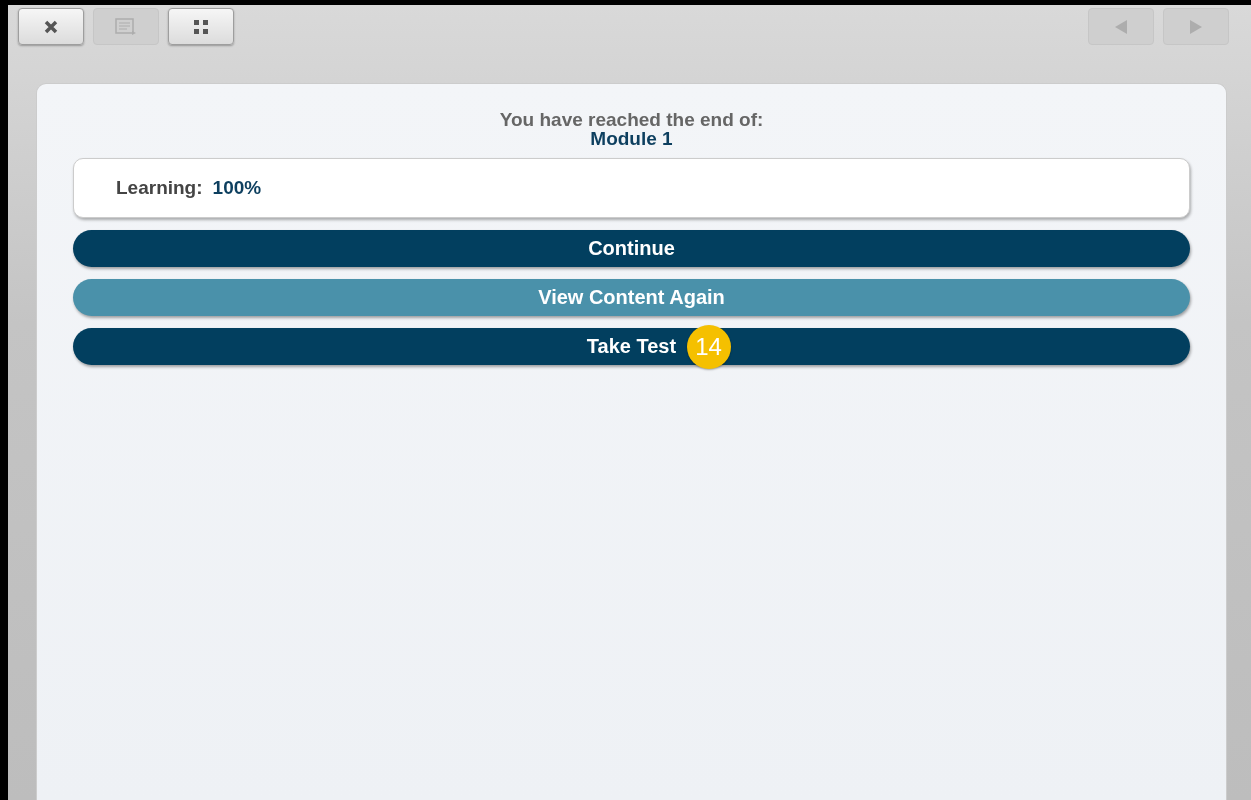 Image resolution: width=1251 pixels, height=800 pixels. I want to click on grid-icon, so click(201, 26).